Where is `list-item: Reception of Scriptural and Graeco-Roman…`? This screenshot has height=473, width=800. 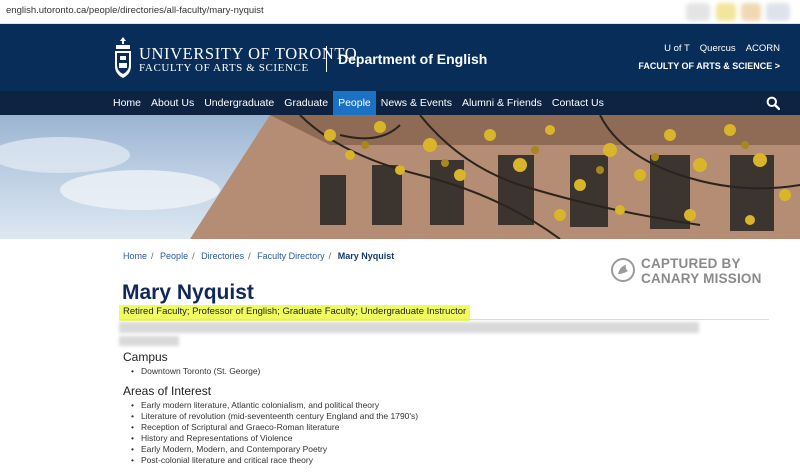
list-item: Reception of Scriptural and Graeco-Roman… is located at coordinates (274, 427).